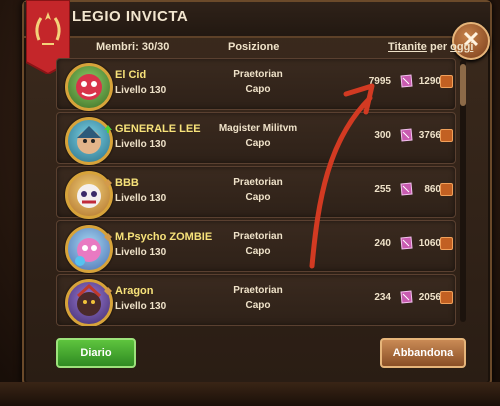  What do you see at coordinates (130, 16) in the screenshot?
I see `guild-title: LEGIO INVICTA` at bounding box center [130, 16].